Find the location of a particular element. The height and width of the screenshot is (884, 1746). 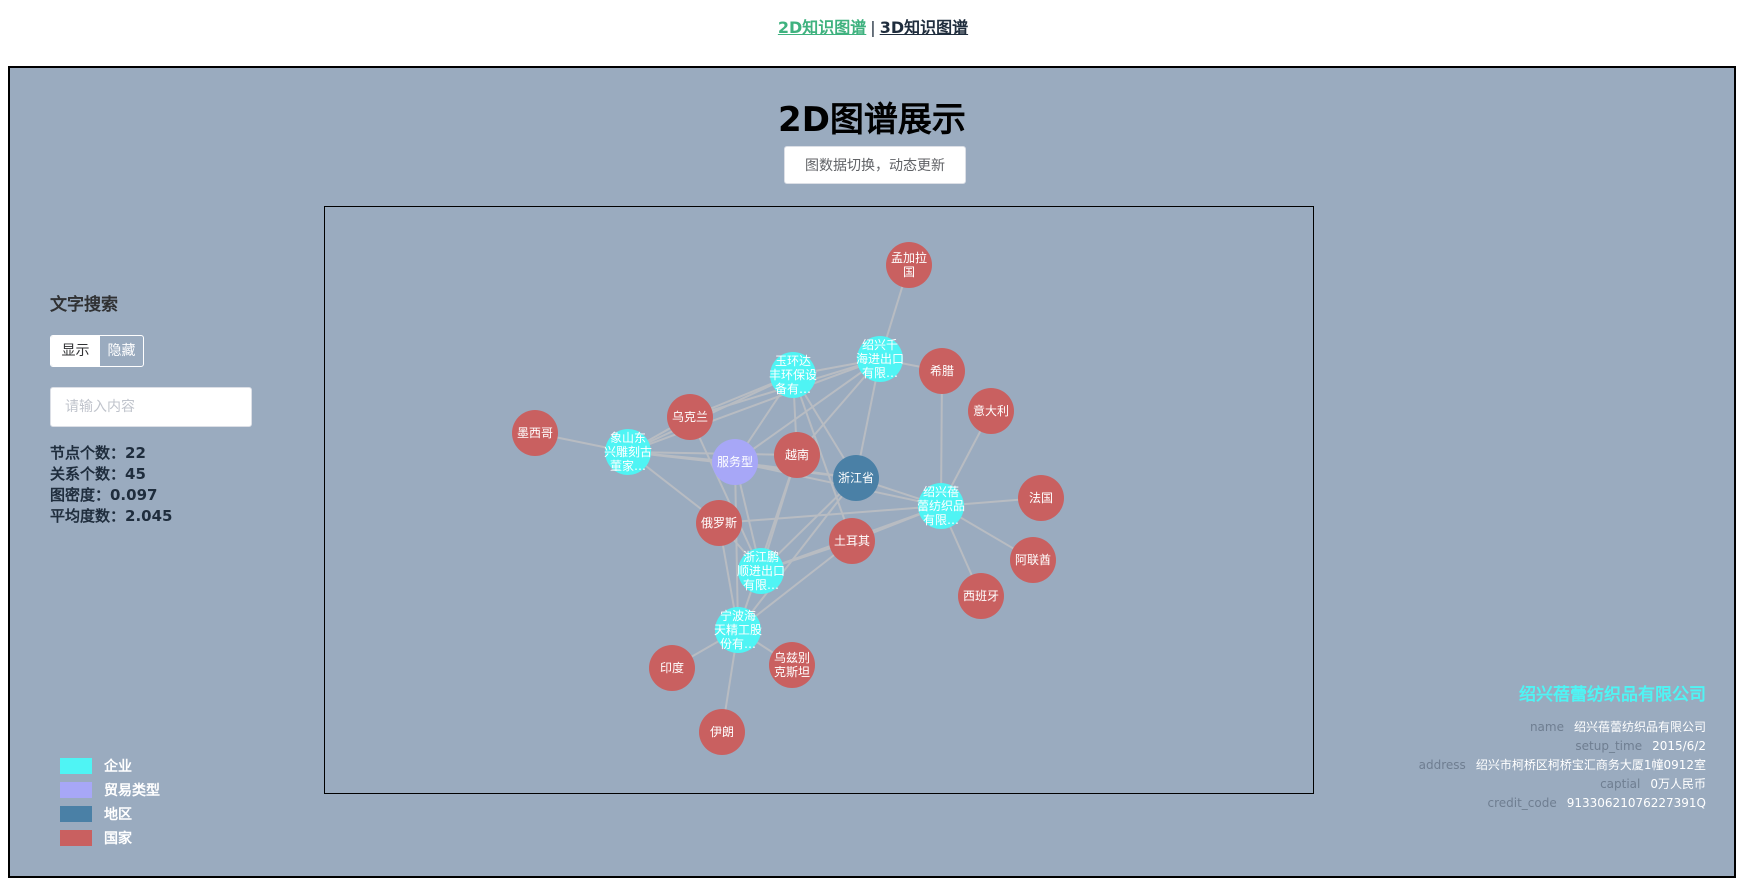

node-label: 意大利 is located at coordinates (991, 410).